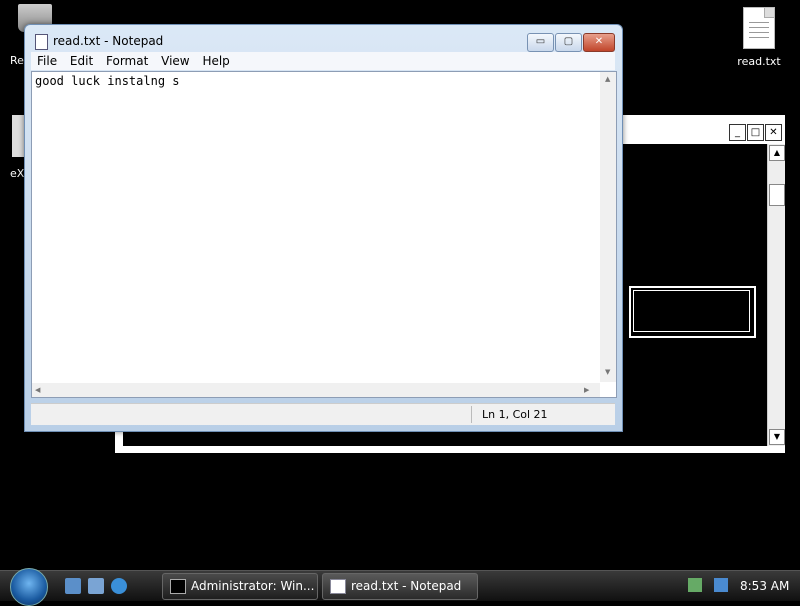 This screenshot has height=606, width=800. I want to click on exe-label: eX, so click(17, 173).